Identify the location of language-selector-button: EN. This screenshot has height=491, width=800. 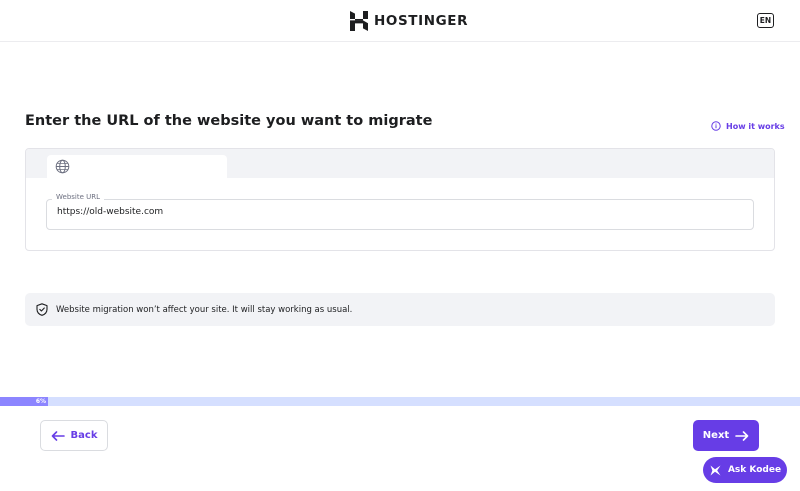
(765, 20).